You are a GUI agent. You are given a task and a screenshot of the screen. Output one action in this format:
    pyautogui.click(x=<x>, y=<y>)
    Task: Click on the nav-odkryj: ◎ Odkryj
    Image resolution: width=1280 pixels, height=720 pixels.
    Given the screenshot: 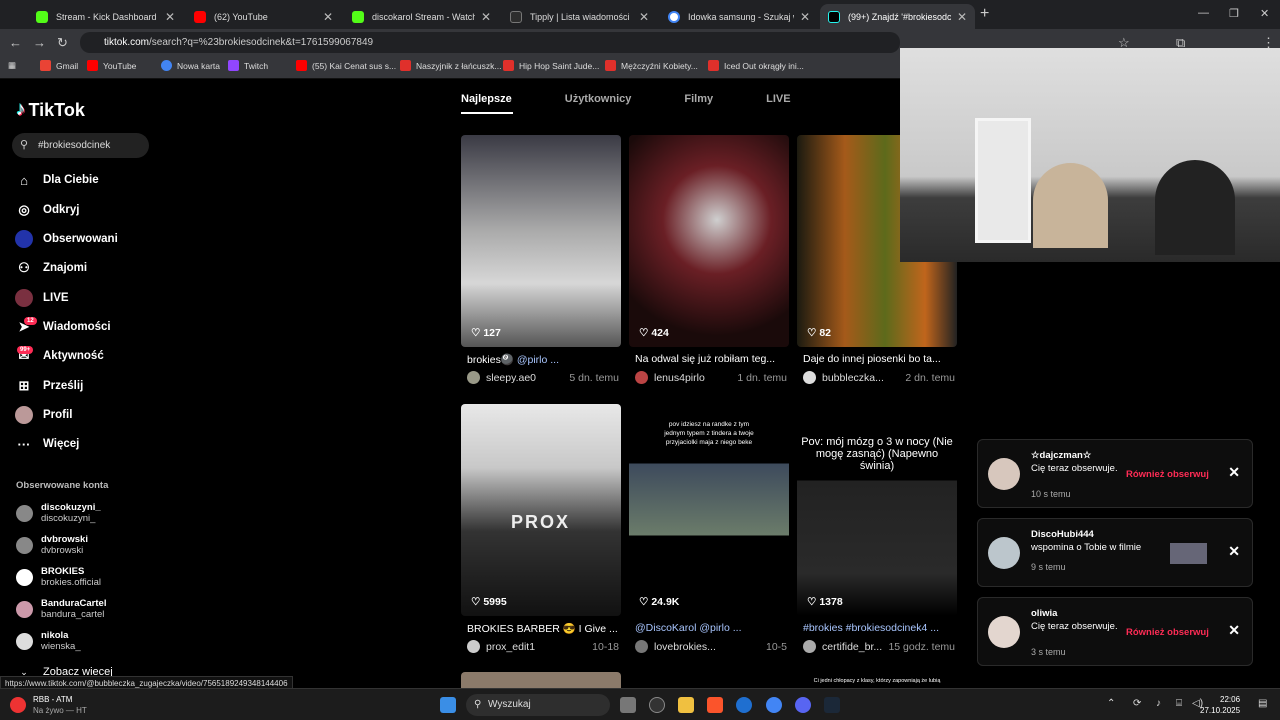 What is the action you would take?
    pyautogui.click(x=47, y=210)
    